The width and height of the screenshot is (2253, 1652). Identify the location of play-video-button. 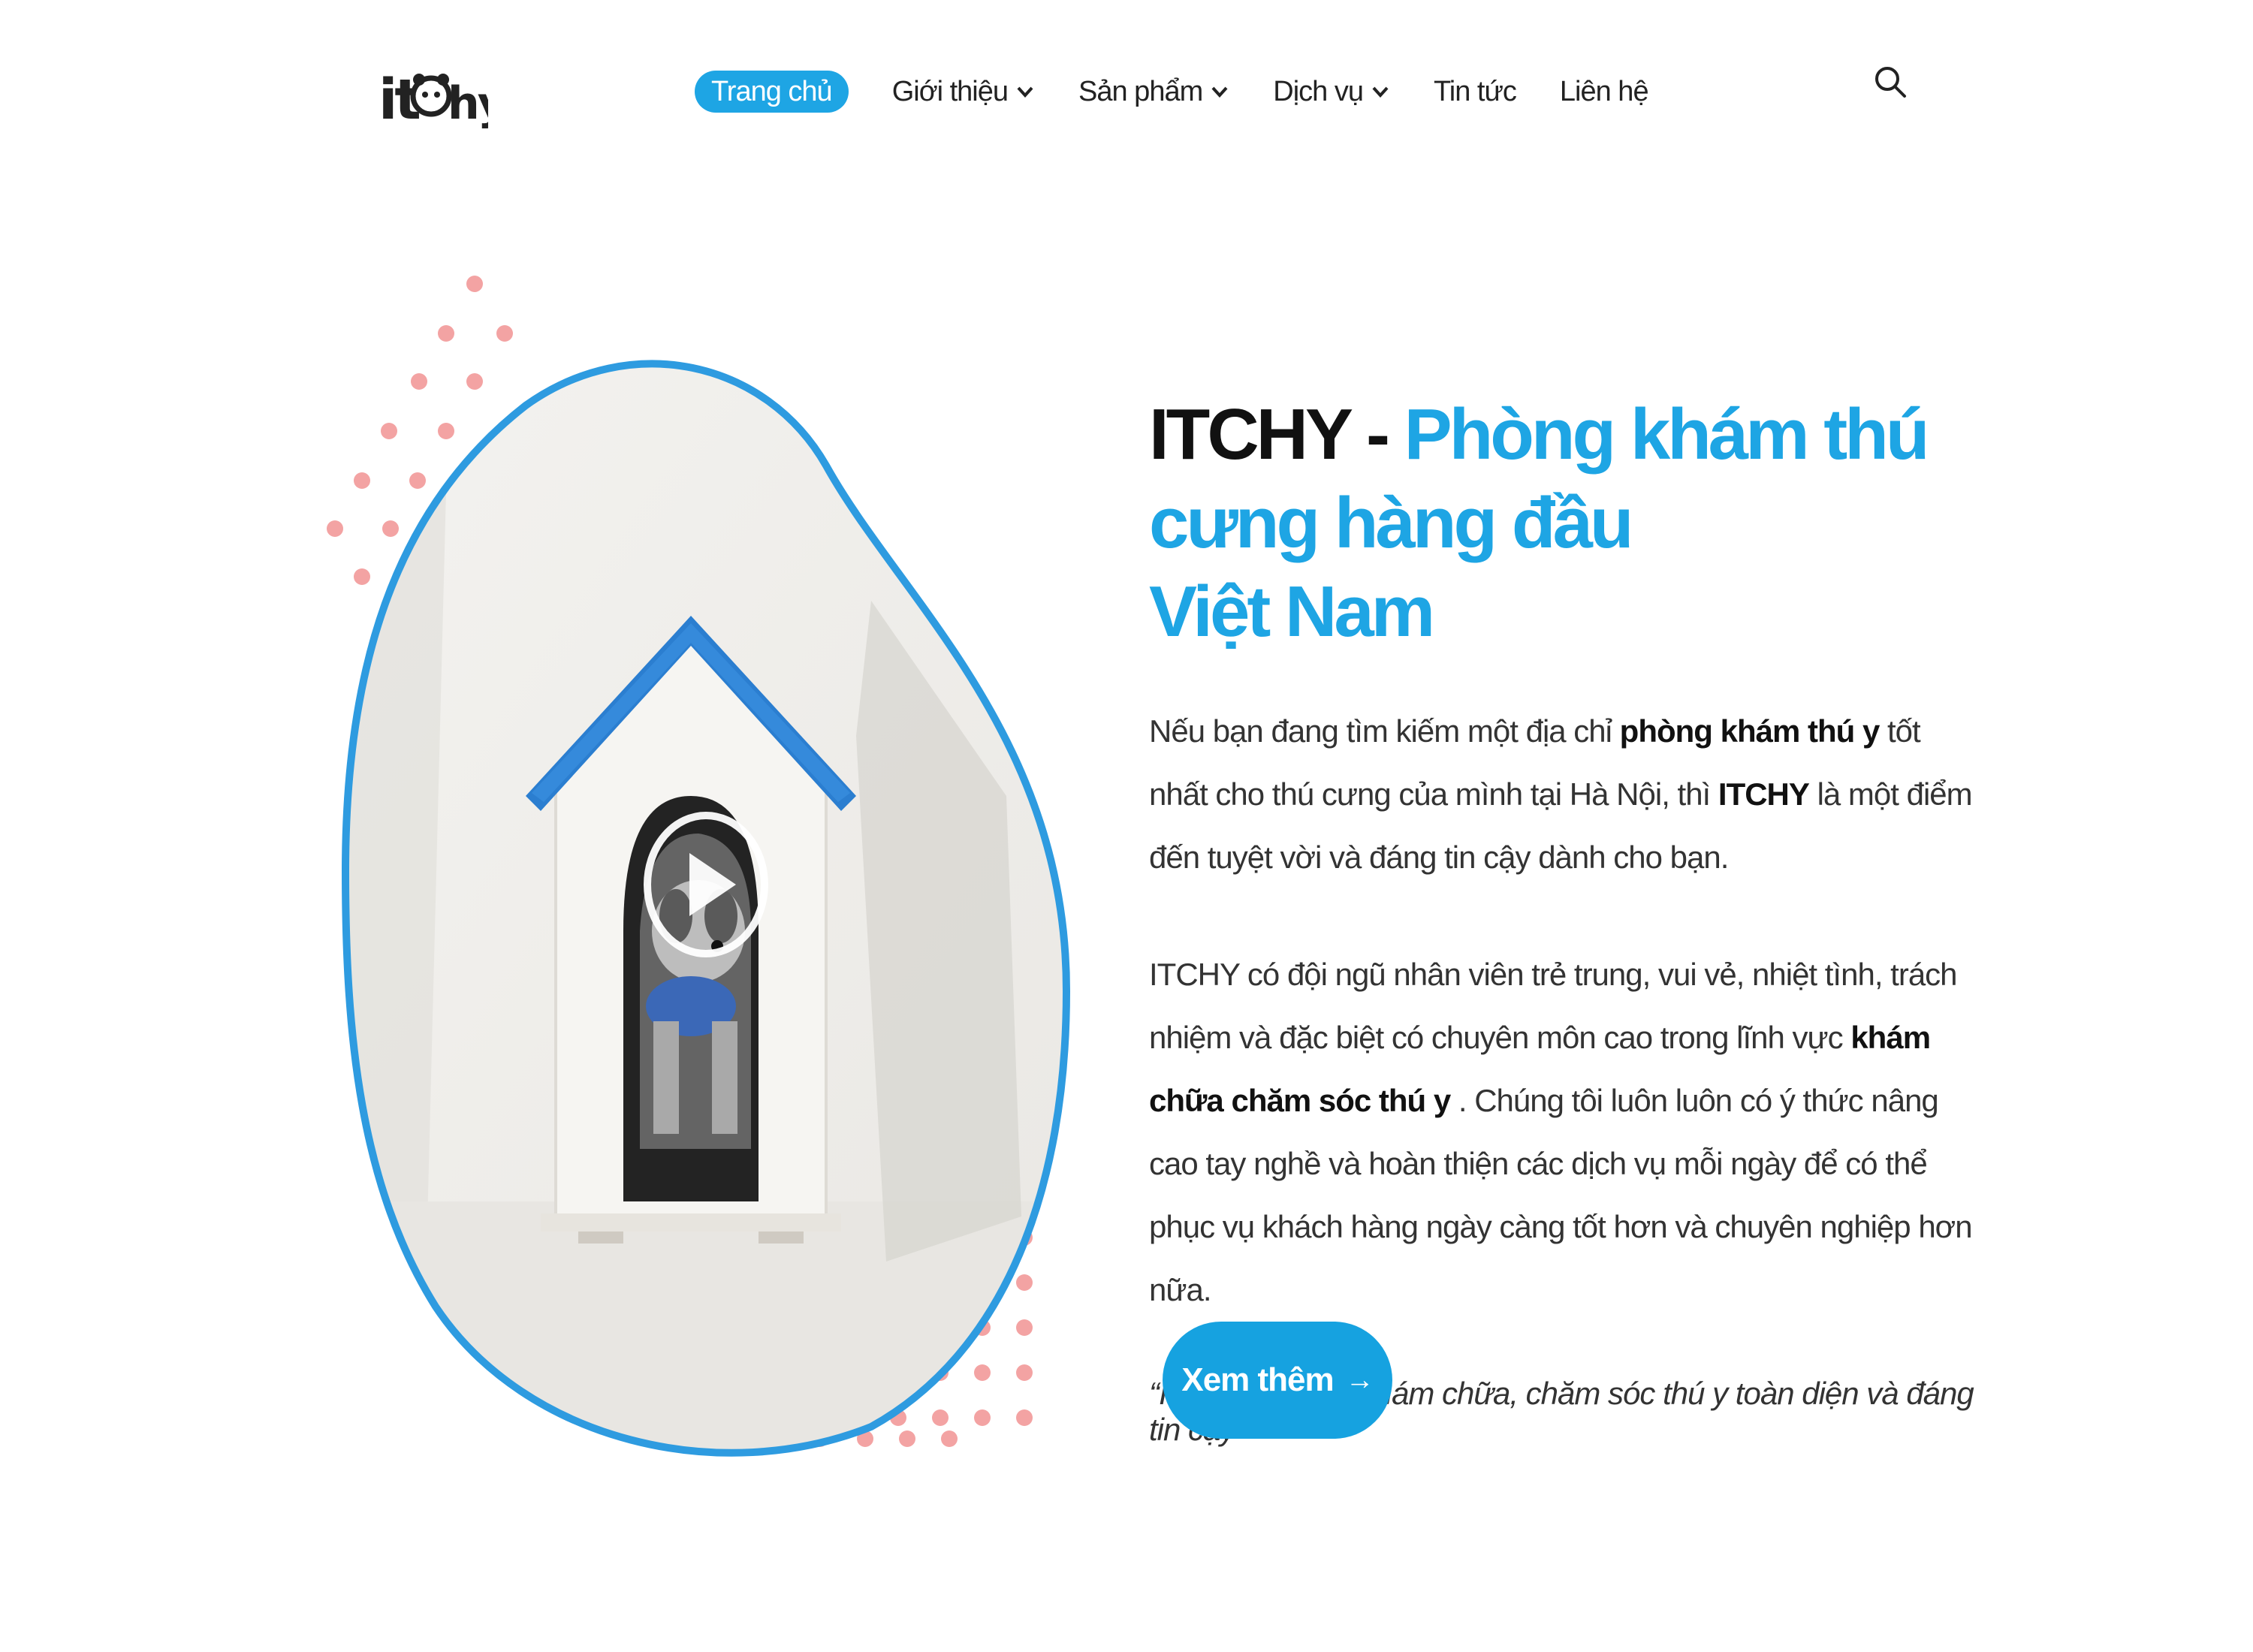
(706, 884).